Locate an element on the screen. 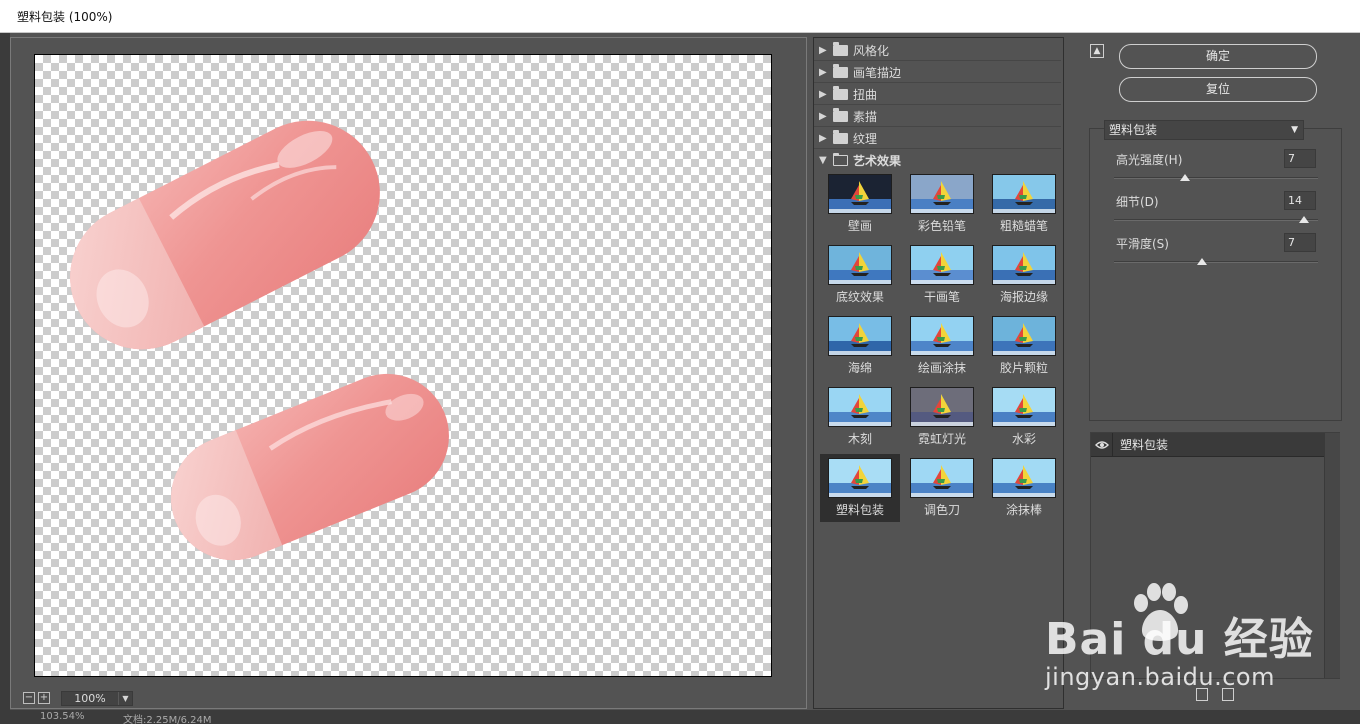  category-texture: ▶ 纹理 is located at coordinates (937, 138).